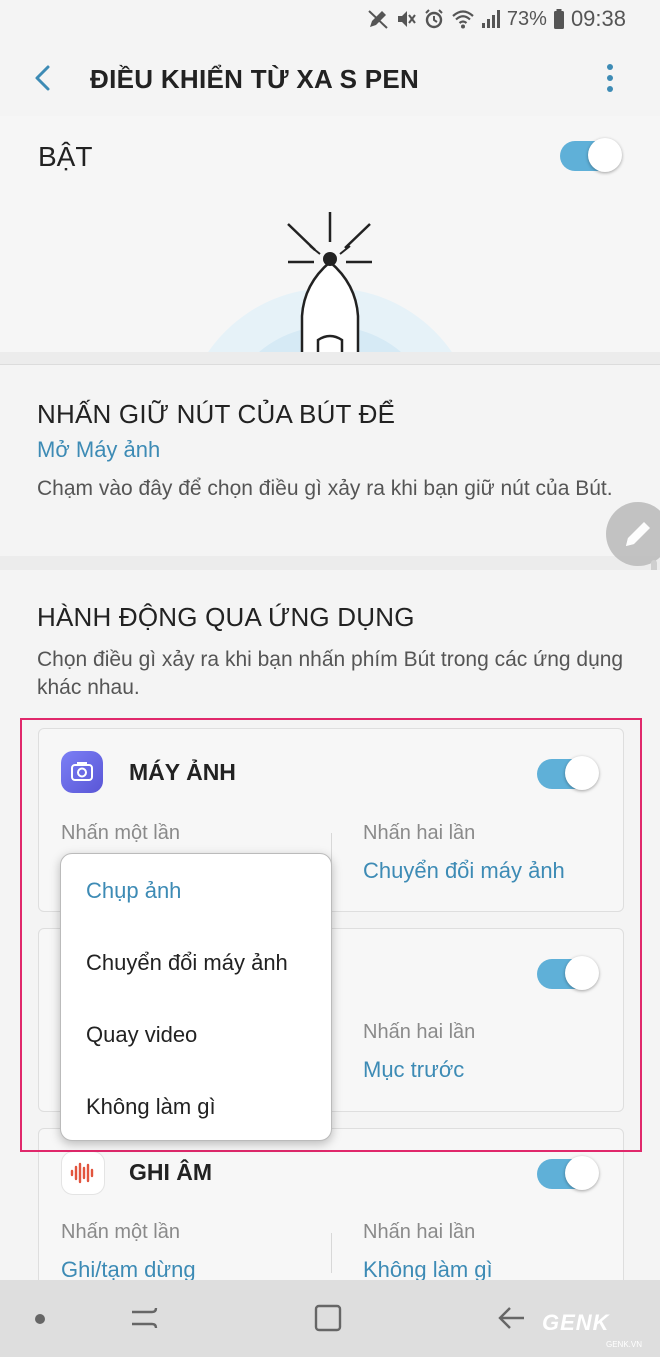 Image resolution: width=660 pixels, height=1357 pixels. Describe the element at coordinates (406, 19) in the screenshot. I see `mute-icon` at that location.